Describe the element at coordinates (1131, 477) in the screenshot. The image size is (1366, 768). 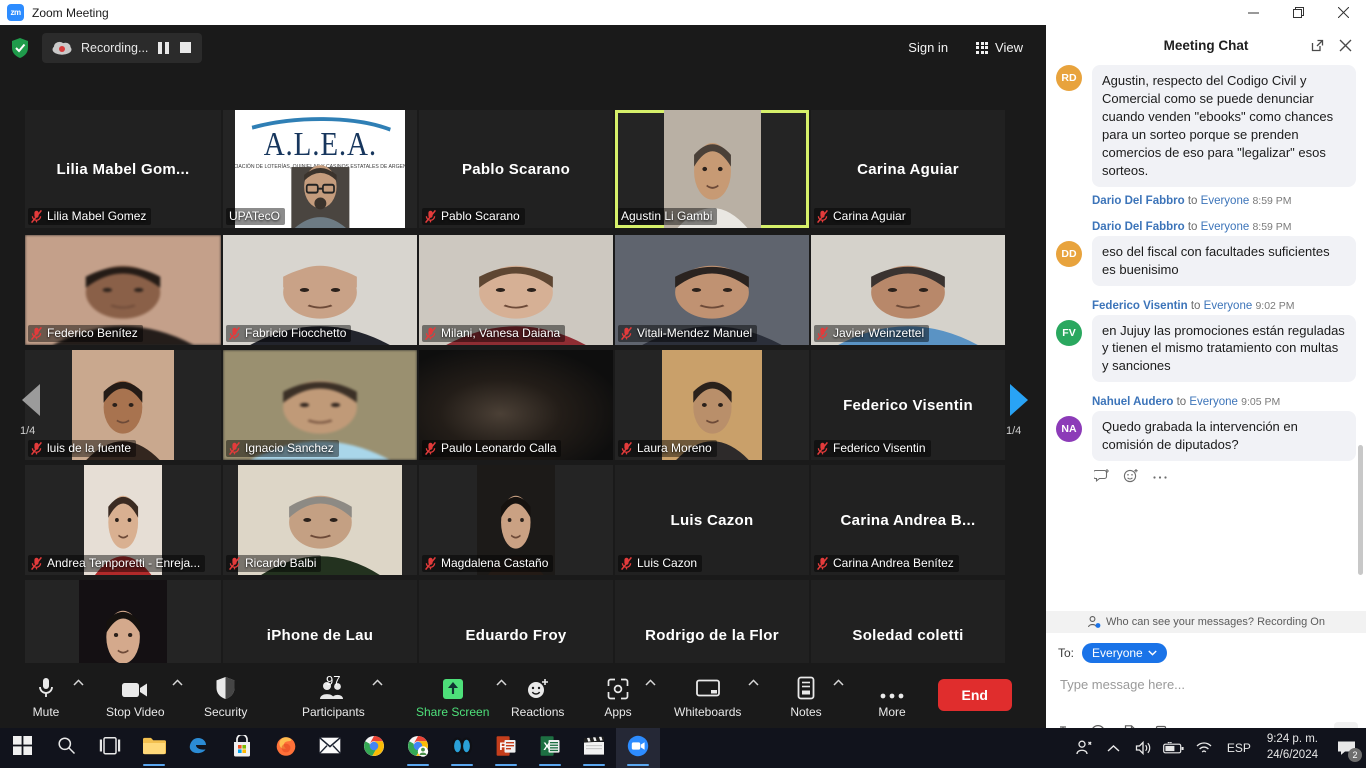
I see `emoji-icon` at that location.